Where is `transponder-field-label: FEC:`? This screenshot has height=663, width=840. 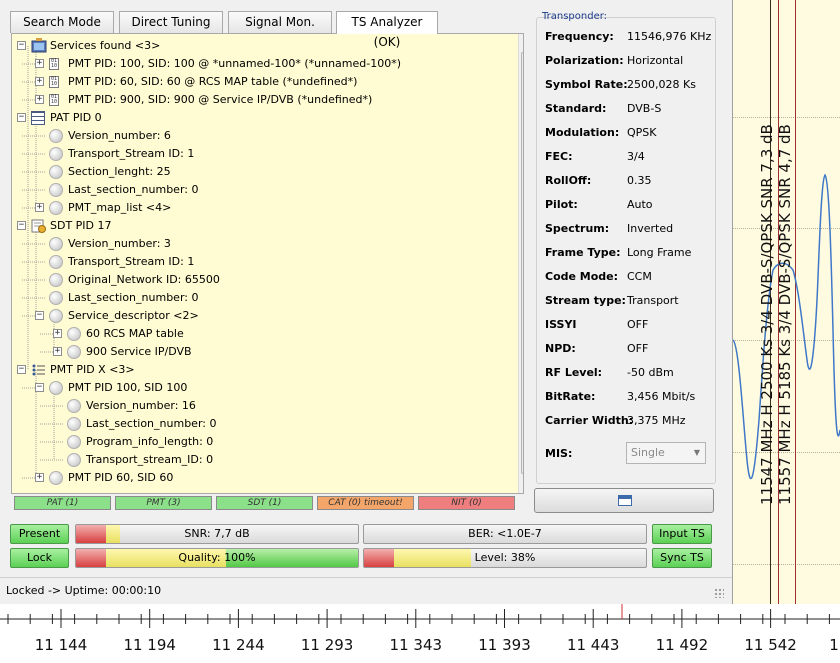
transponder-field-label: FEC: is located at coordinates (559, 156).